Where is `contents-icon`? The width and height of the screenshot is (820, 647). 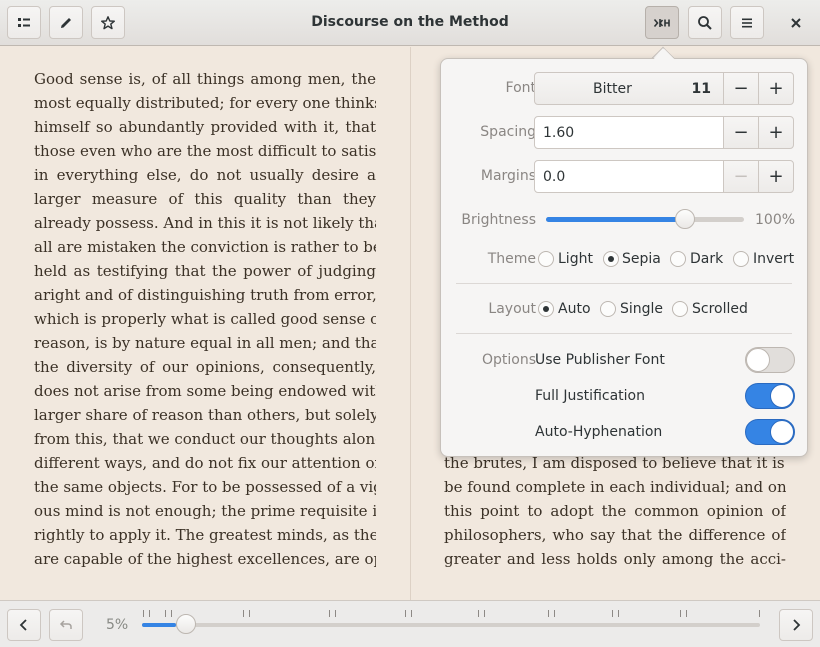
contents-icon is located at coordinates (24, 22).